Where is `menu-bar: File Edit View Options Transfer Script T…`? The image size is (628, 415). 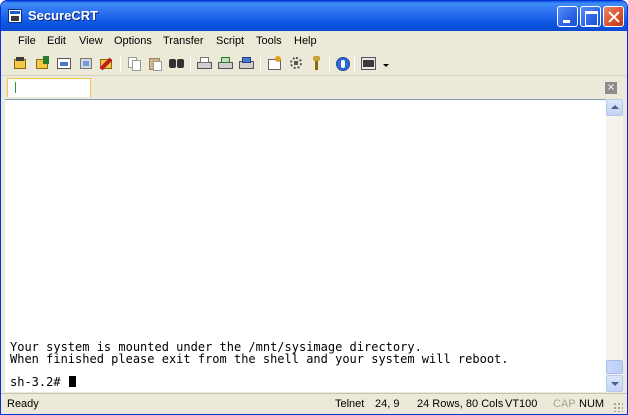 menu-bar: File Edit View Options Transfer Script T… is located at coordinates (314, 41).